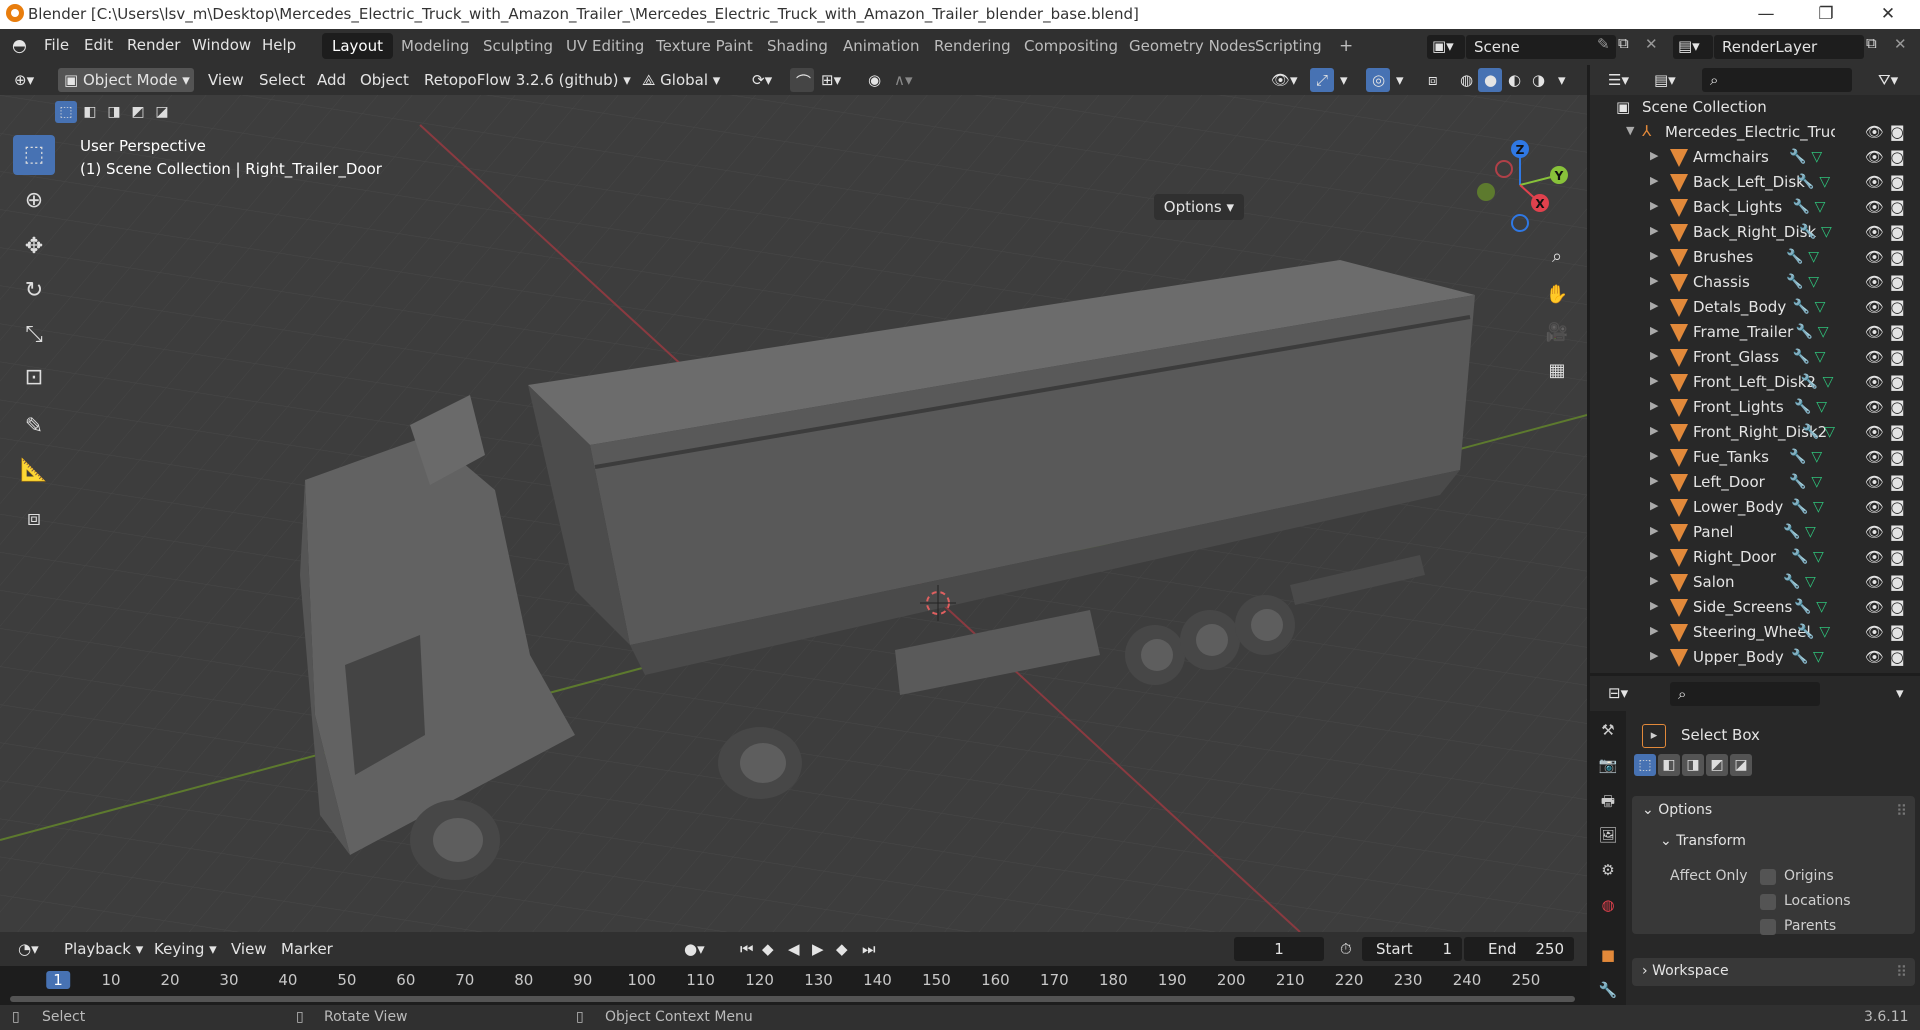 The height and width of the screenshot is (1030, 1920). What do you see at coordinates (1608, 907) in the screenshot?
I see `world-tab-icon: ◍` at bounding box center [1608, 907].